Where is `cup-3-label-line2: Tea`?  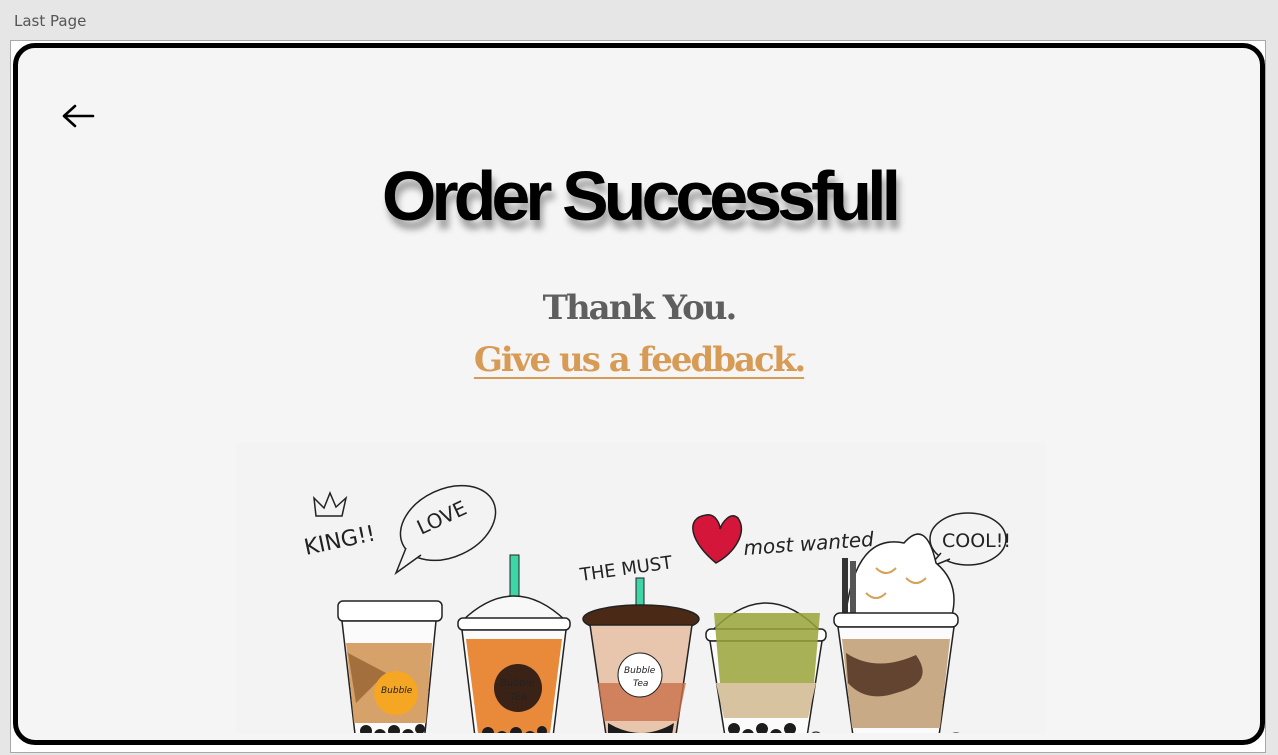
cup-3-label-line2: Tea is located at coordinates (640, 684).